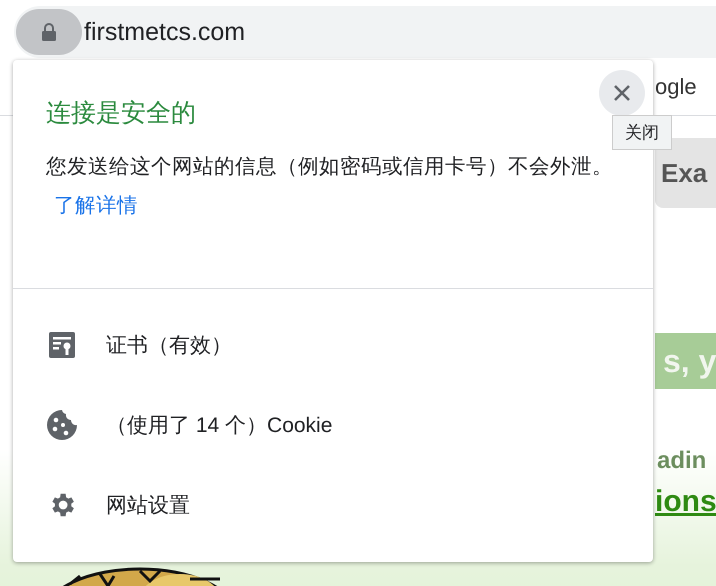 The height and width of the screenshot is (586, 716). Describe the element at coordinates (219, 426) in the screenshot. I see `menu-item-label: （使用了 14 个）Cookie` at that location.